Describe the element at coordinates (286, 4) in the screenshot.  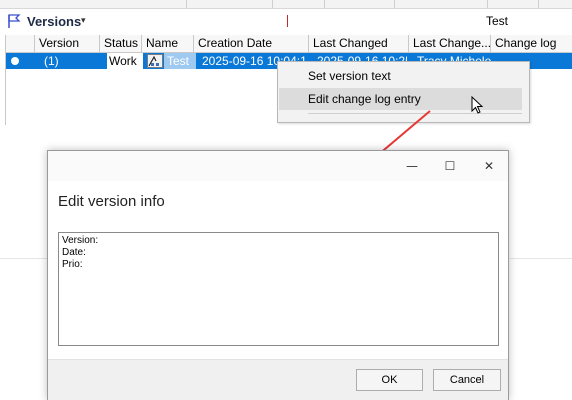
I see `top-toolbar-strip` at that location.